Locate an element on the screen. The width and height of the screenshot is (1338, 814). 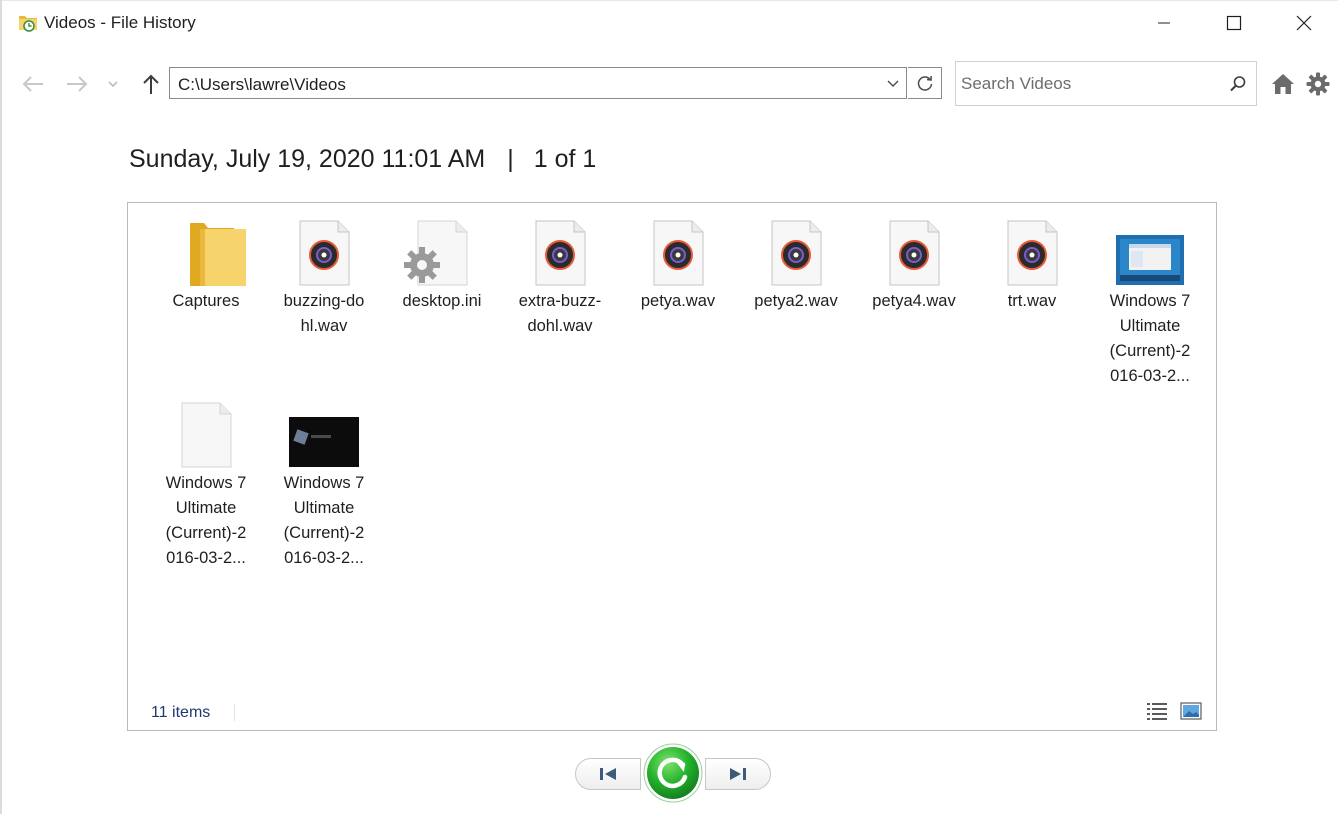
next-version-button is located at coordinates (738, 774).